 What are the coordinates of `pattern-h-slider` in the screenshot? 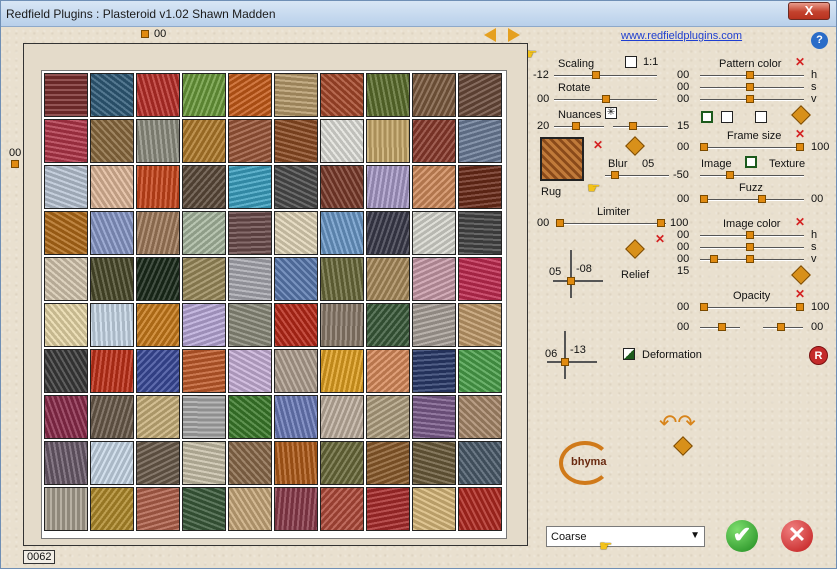 It's located at (752, 75).